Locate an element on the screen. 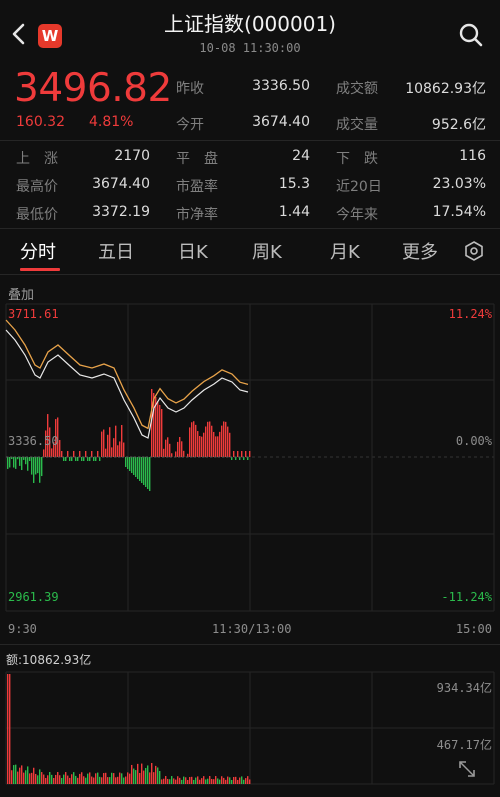 This screenshot has width=500, height=797. stat-value: 2170 is located at coordinates (132, 156).